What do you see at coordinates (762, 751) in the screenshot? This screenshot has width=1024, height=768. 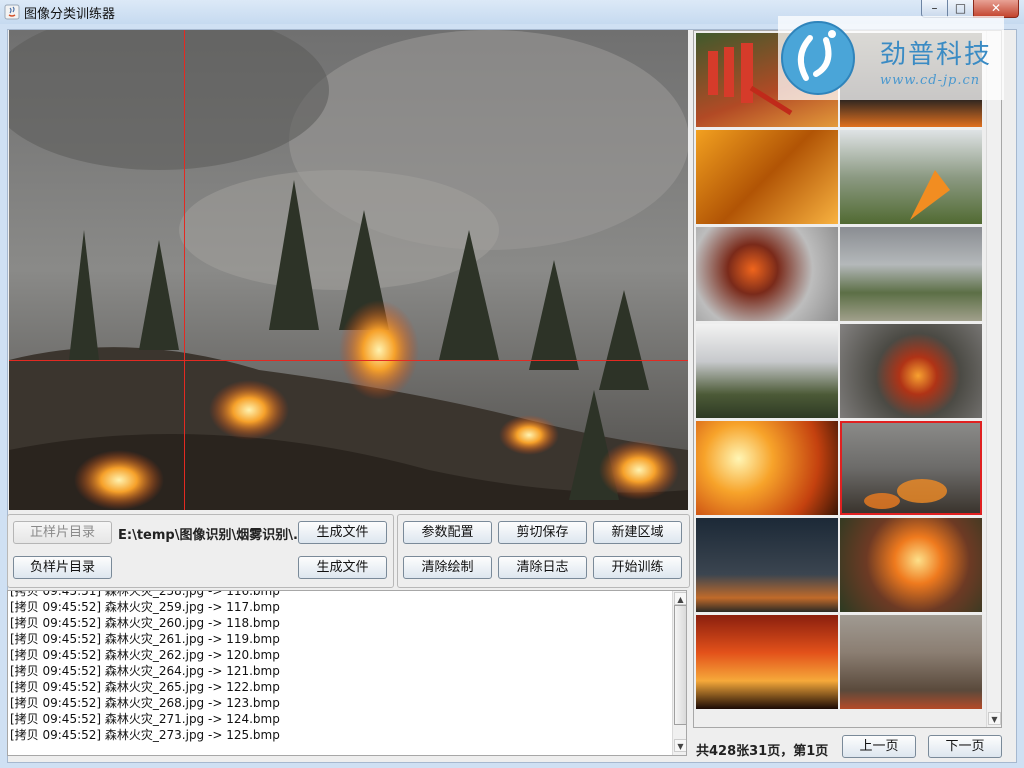 I see `page-info: 共428张31页，第1页` at bounding box center [762, 751].